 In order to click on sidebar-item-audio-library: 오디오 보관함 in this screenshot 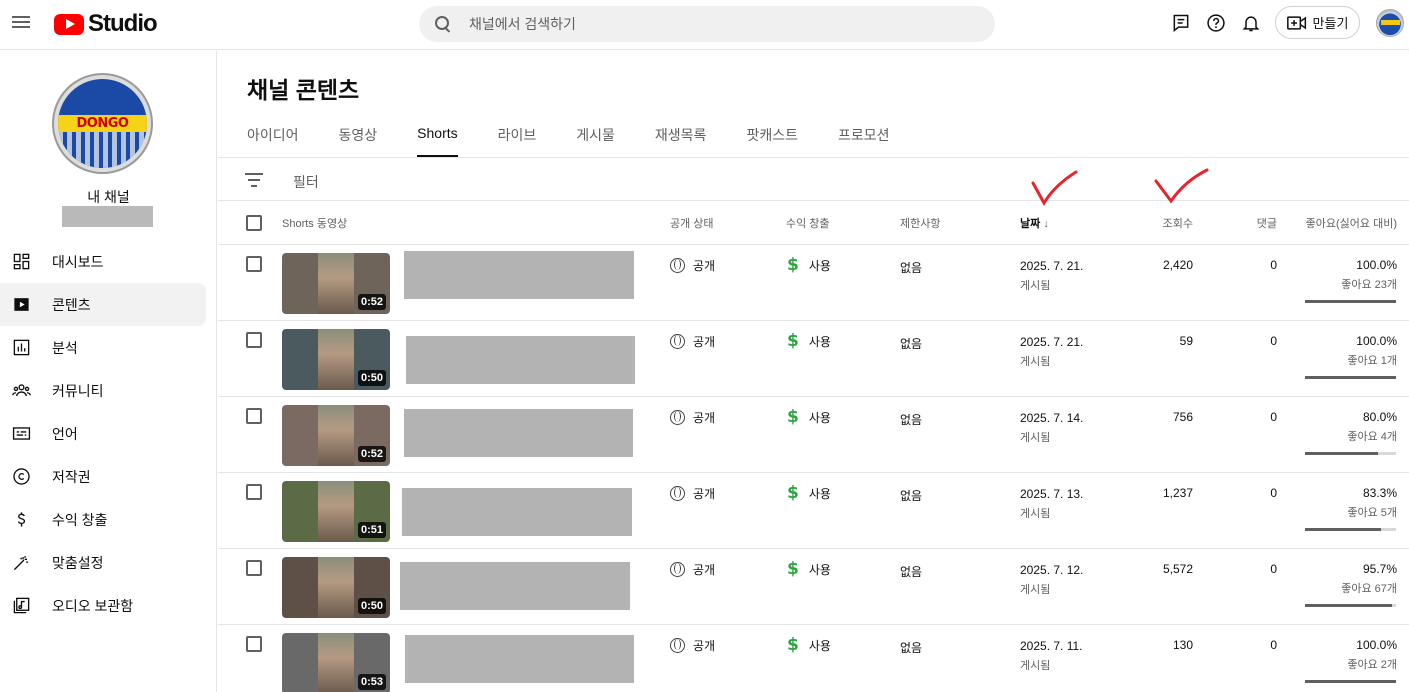, I will do `click(103, 605)`.